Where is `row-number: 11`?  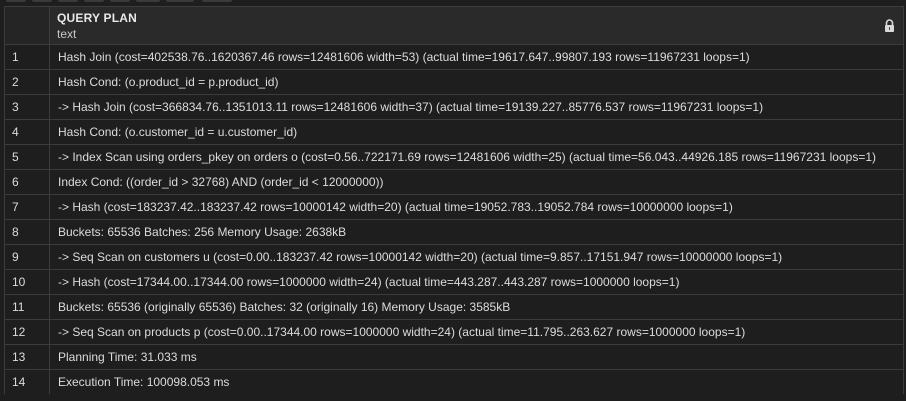
row-number: 11 is located at coordinates (27, 307).